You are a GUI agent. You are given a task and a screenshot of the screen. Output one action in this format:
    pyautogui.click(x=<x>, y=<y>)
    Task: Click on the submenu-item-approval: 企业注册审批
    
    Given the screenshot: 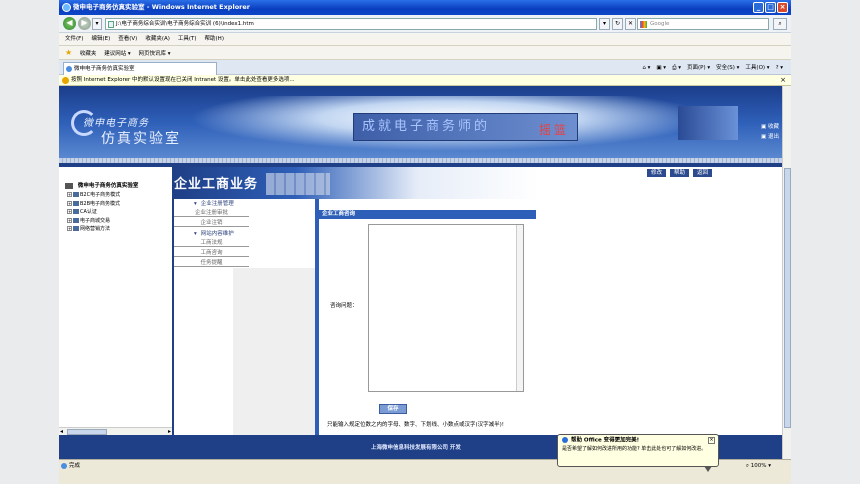 What is the action you would take?
    pyautogui.click(x=211, y=212)
    